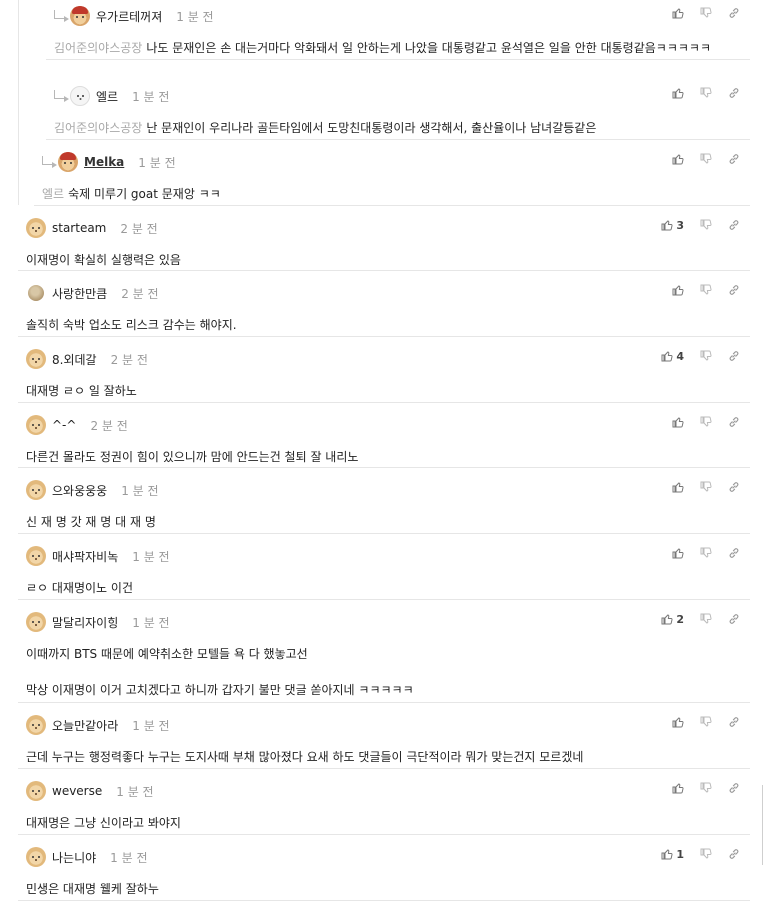 The height and width of the screenshot is (904, 766). I want to click on thread-divider, so click(18, 102).